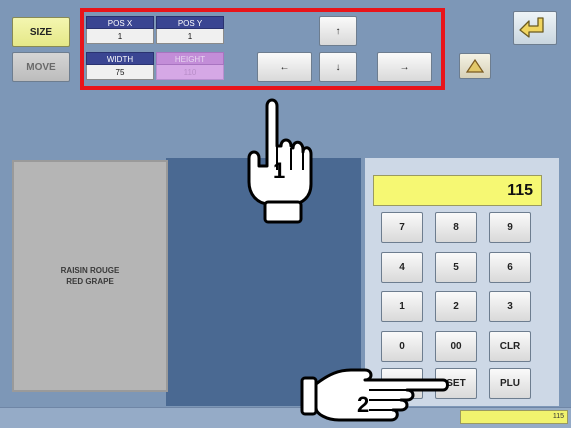 This screenshot has height=428, width=571. Describe the element at coordinates (41, 32) in the screenshot. I see `size-mode-button: SIZE` at that location.